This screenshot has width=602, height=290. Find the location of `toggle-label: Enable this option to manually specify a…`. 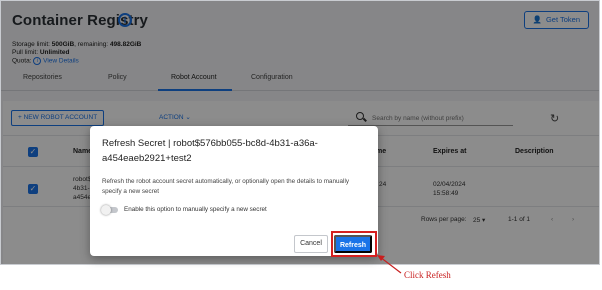

toggle-label: Enable this option to manually specify a… is located at coordinates (195, 209).